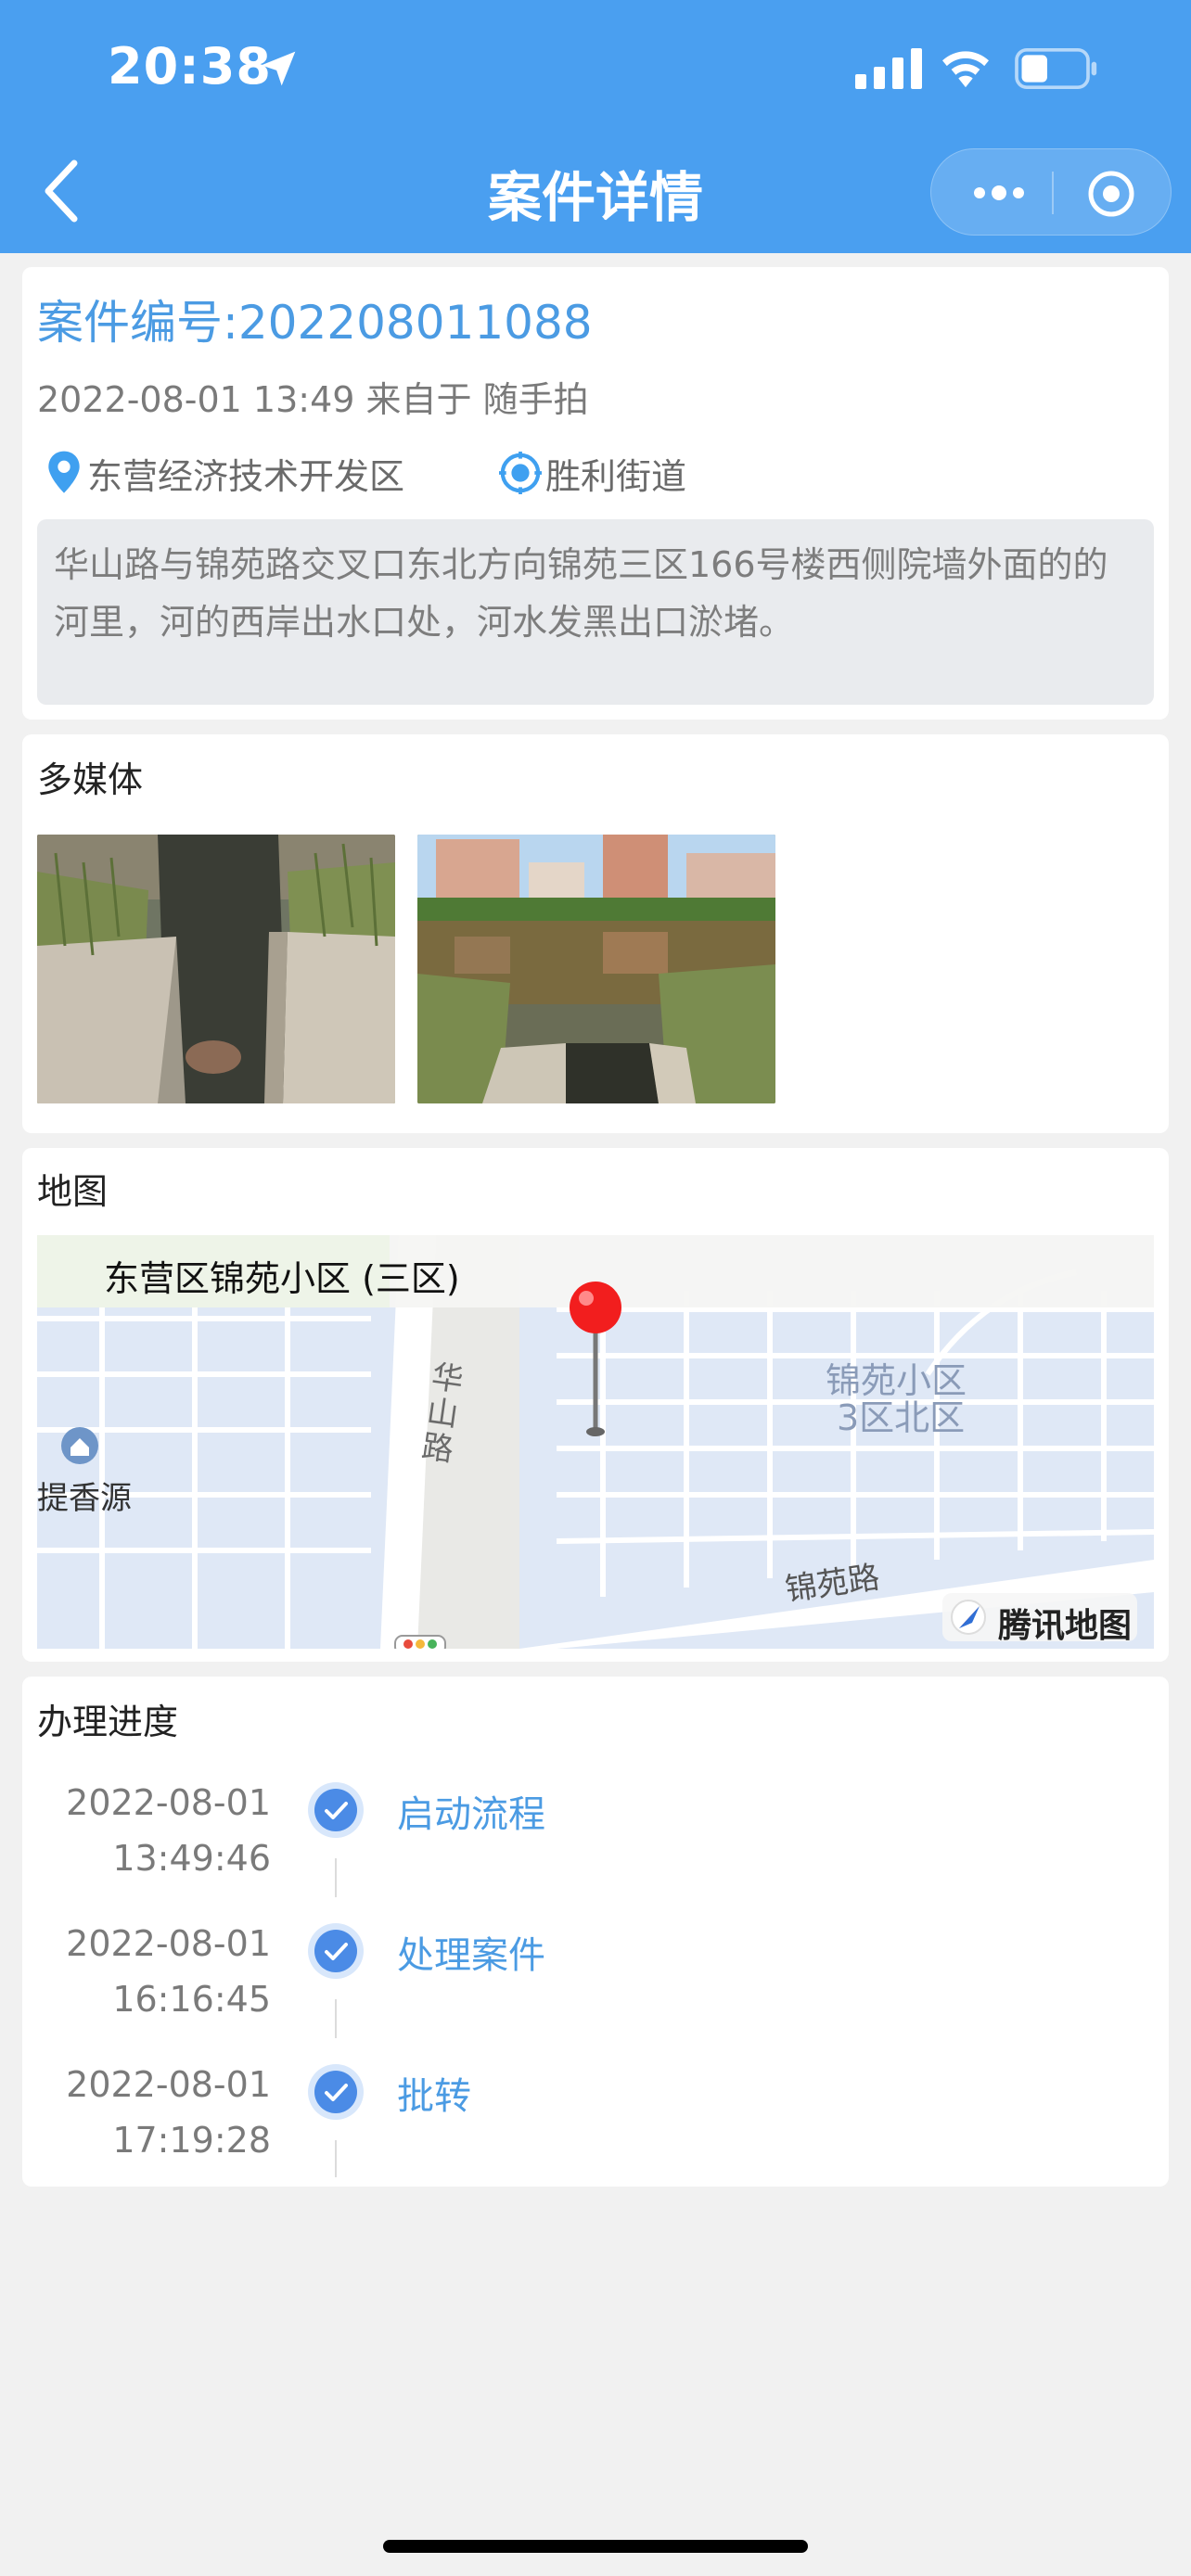 This screenshot has height=2576, width=1191. I want to click on step-3-label: 批转, so click(434, 2097).